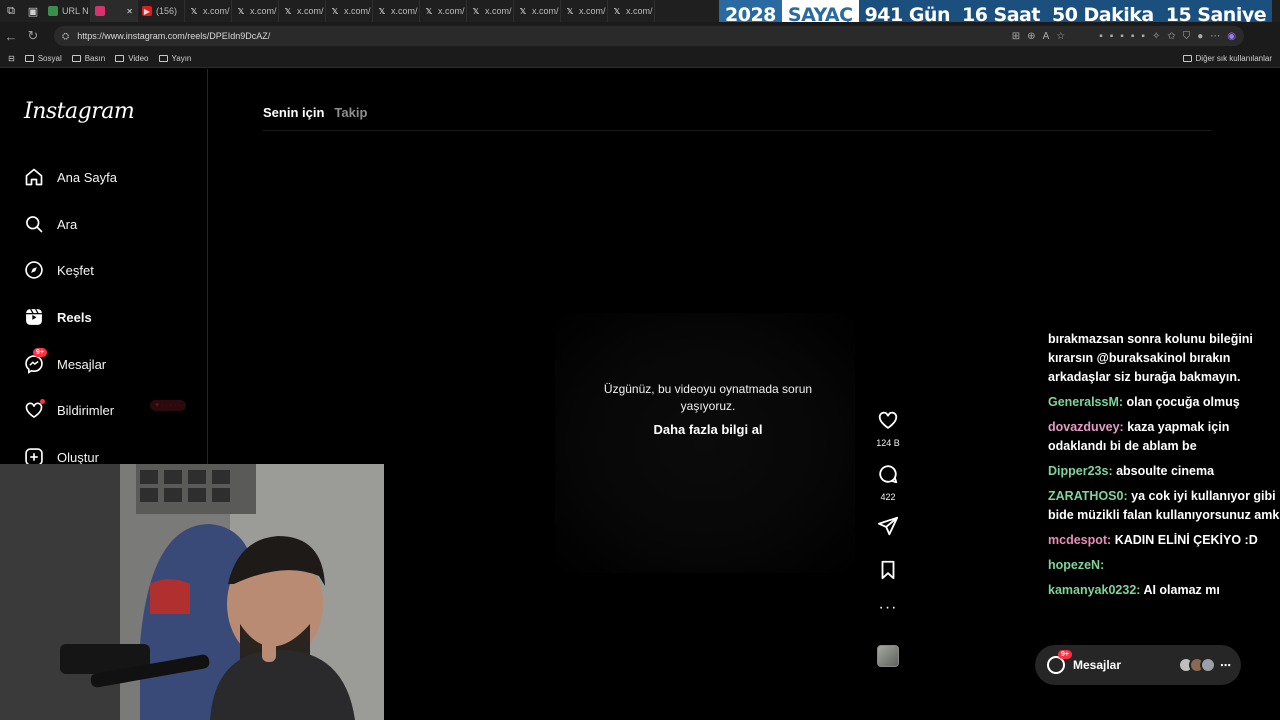  I want to click on browser-tab: URL N, so click(67, 11).